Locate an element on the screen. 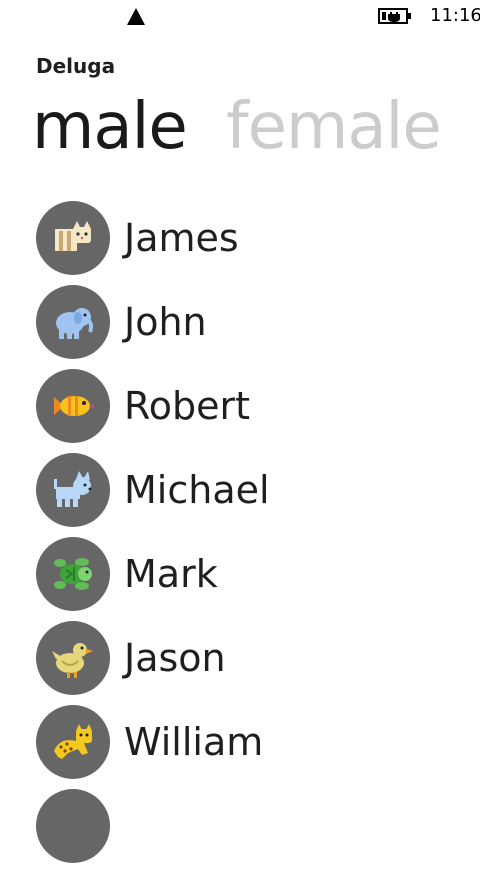 The width and height of the screenshot is (480, 873). list-item: John is located at coordinates (258, 327).